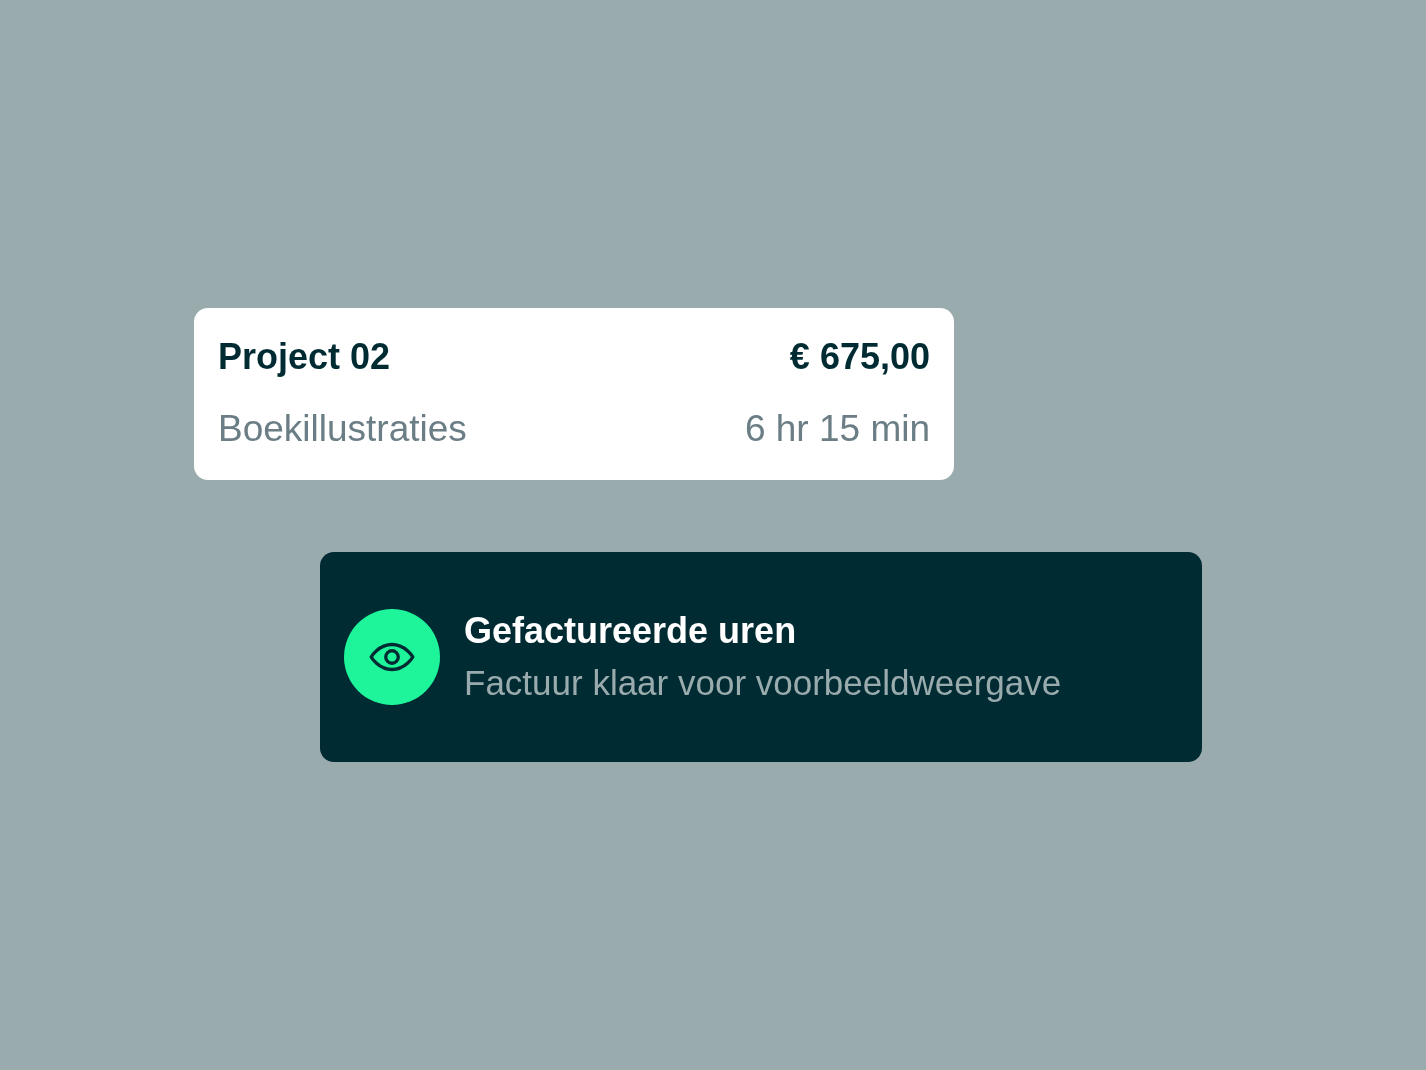 The width and height of the screenshot is (1426, 1070). Describe the element at coordinates (631, 631) in the screenshot. I see `notification-title: Gefactureerde uren` at that location.